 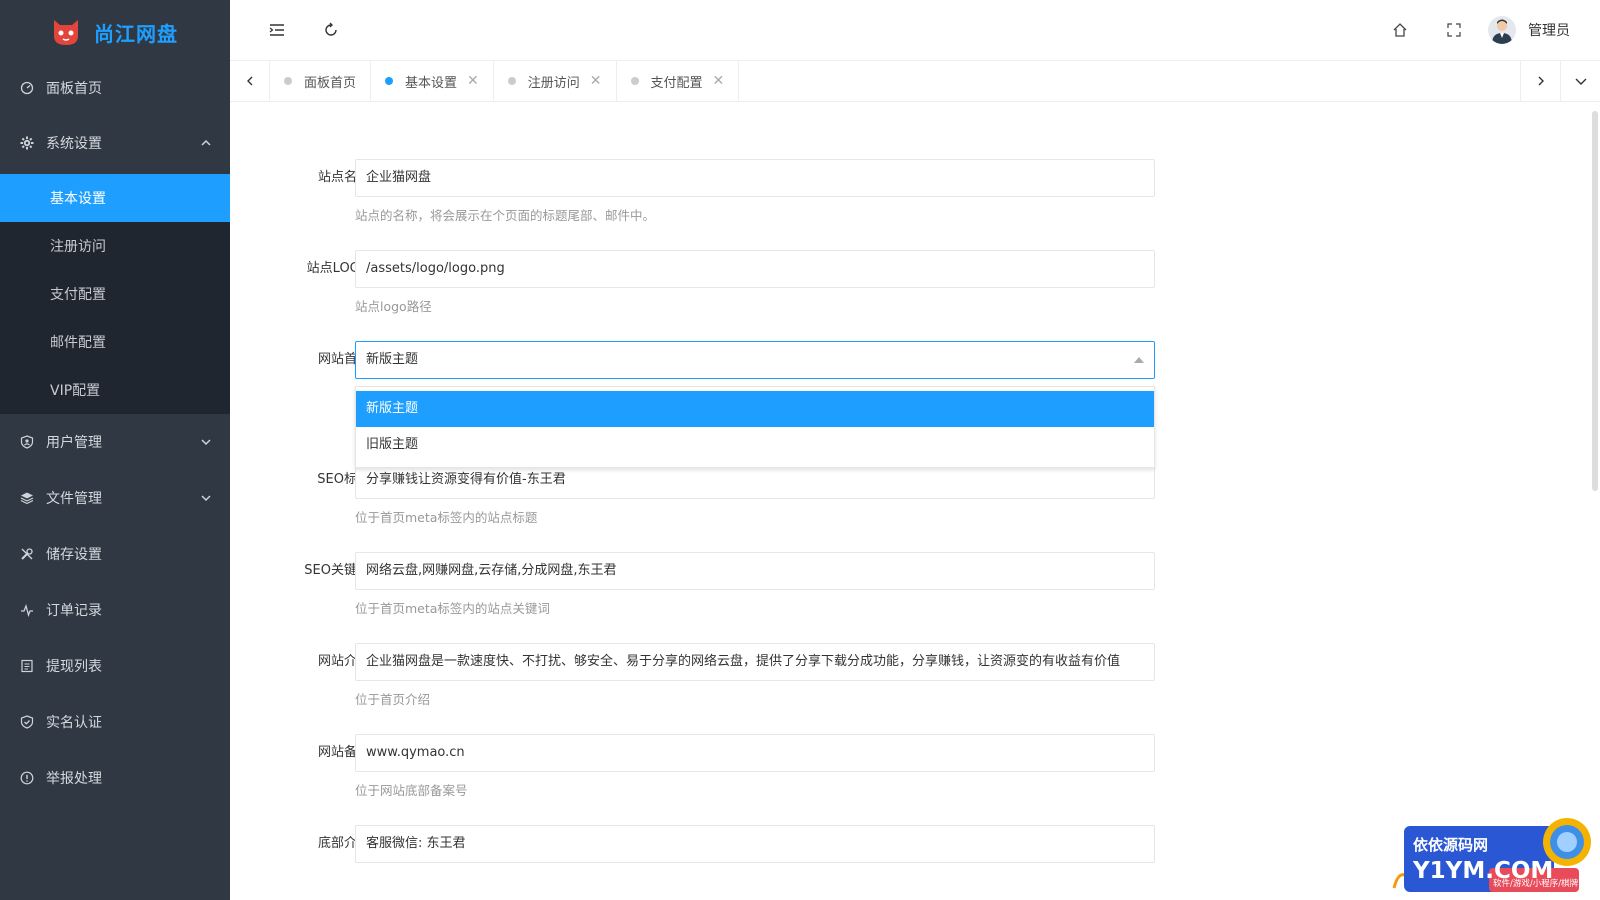 I want to click on homepage-option-old-theme: 旧版主题, so click(x=755, y=445).